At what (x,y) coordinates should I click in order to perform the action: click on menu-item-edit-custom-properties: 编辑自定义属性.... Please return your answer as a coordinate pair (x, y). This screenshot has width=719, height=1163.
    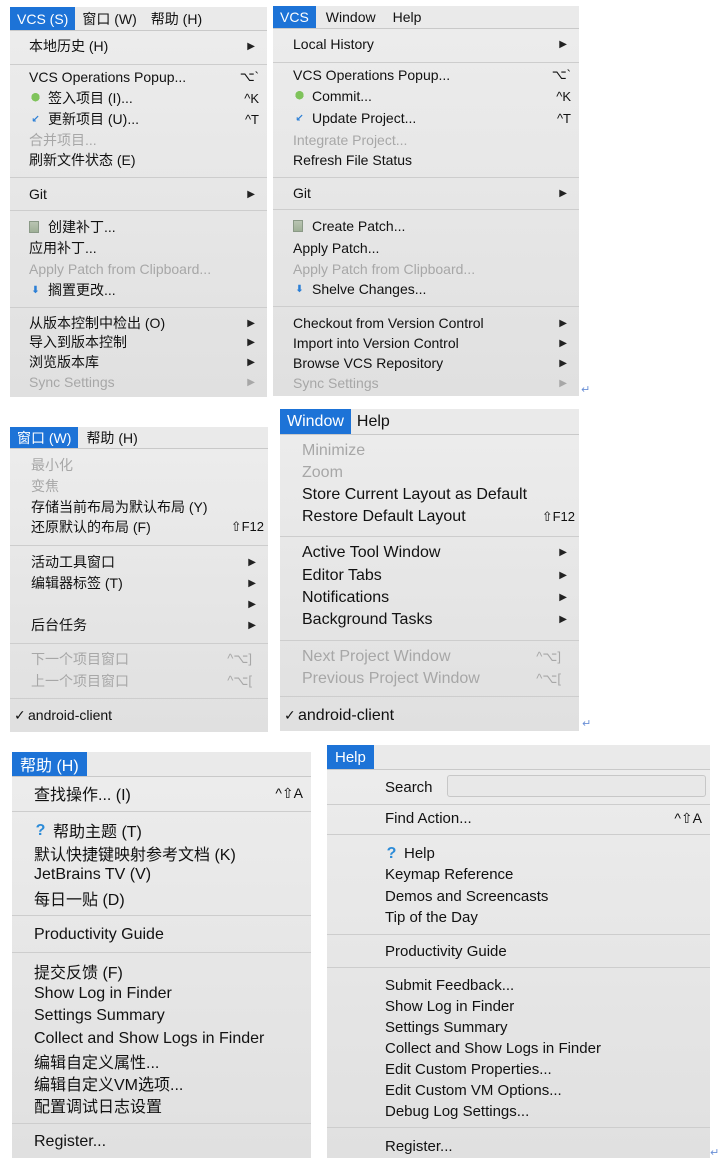
    Looking at the image, I should click on (172, 1061).